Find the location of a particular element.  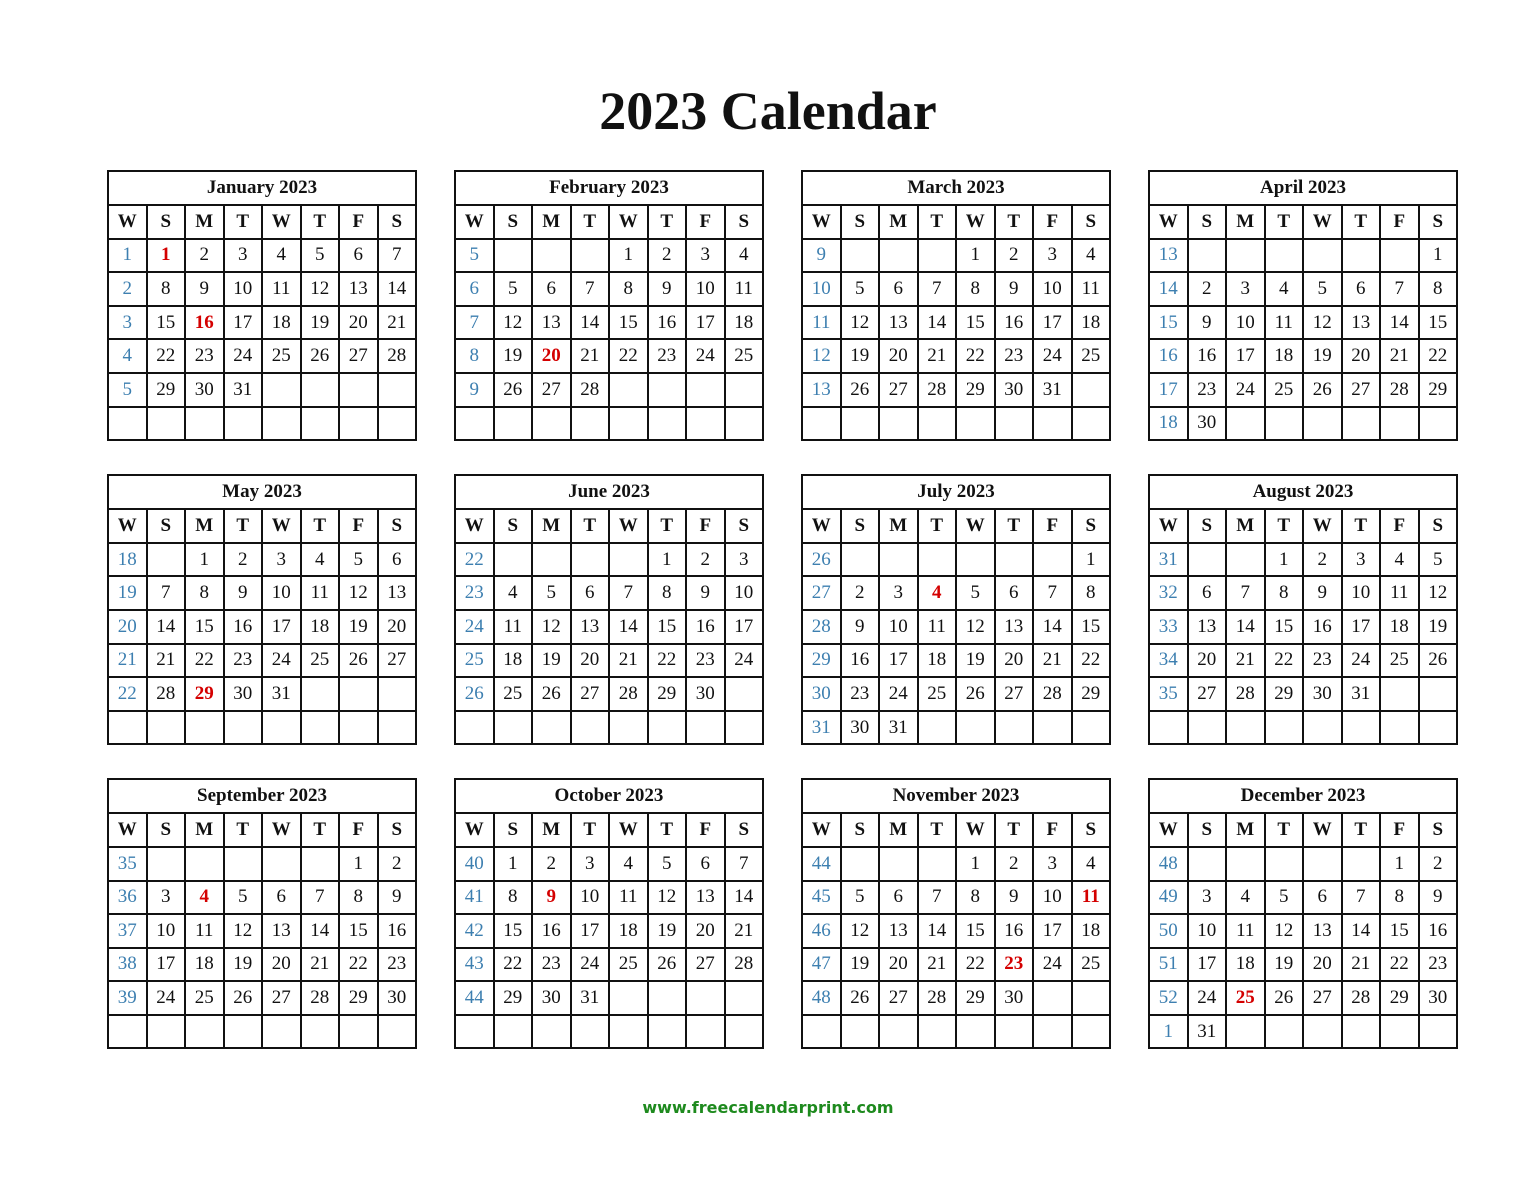

week-row: 8 19 20 21 22 23 24 25 is located at coordinates (609, 356).